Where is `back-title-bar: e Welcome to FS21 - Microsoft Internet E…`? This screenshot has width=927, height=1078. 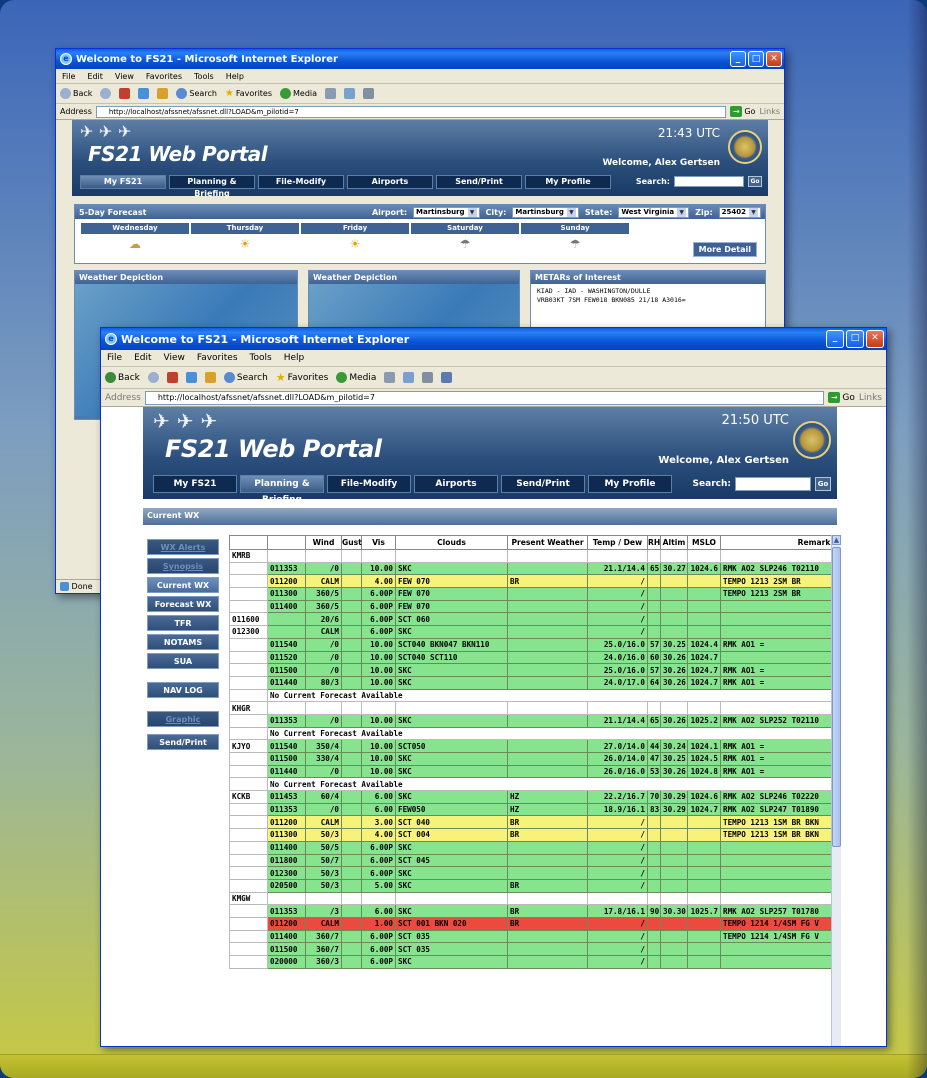
back-title-bar: e Welcome to FS21 - Microsoft Internet E… is located at coordinates (420, 59).